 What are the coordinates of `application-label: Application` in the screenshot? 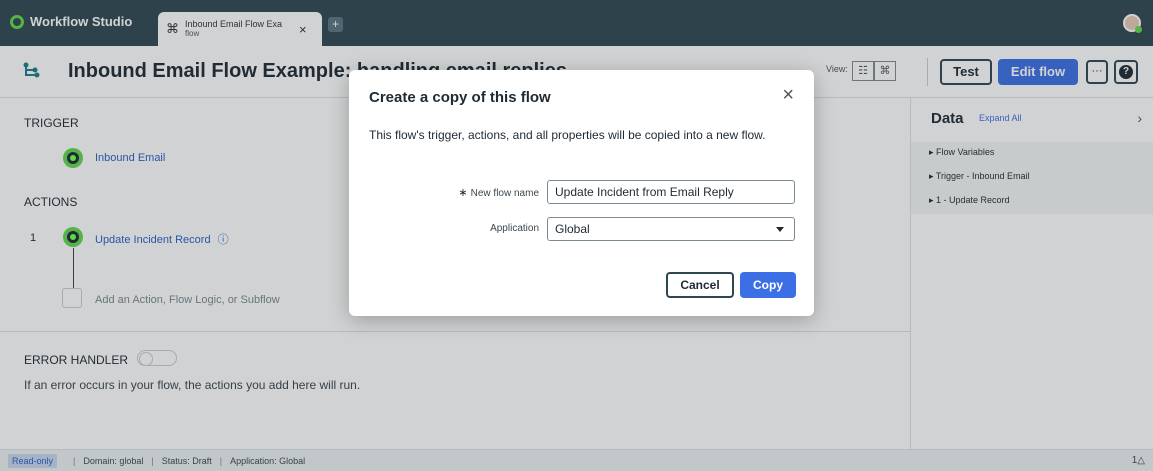 It's located at (514, 228).